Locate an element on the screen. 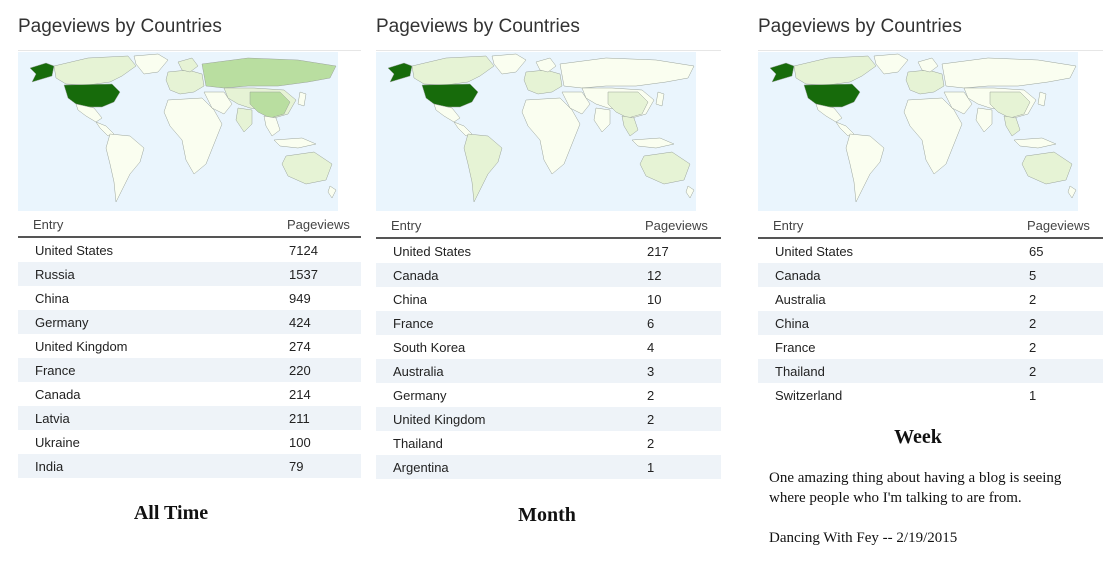 This screenshot has width=1118, height=565. table-row: Canada 12 is located at coordinates (548, 275).